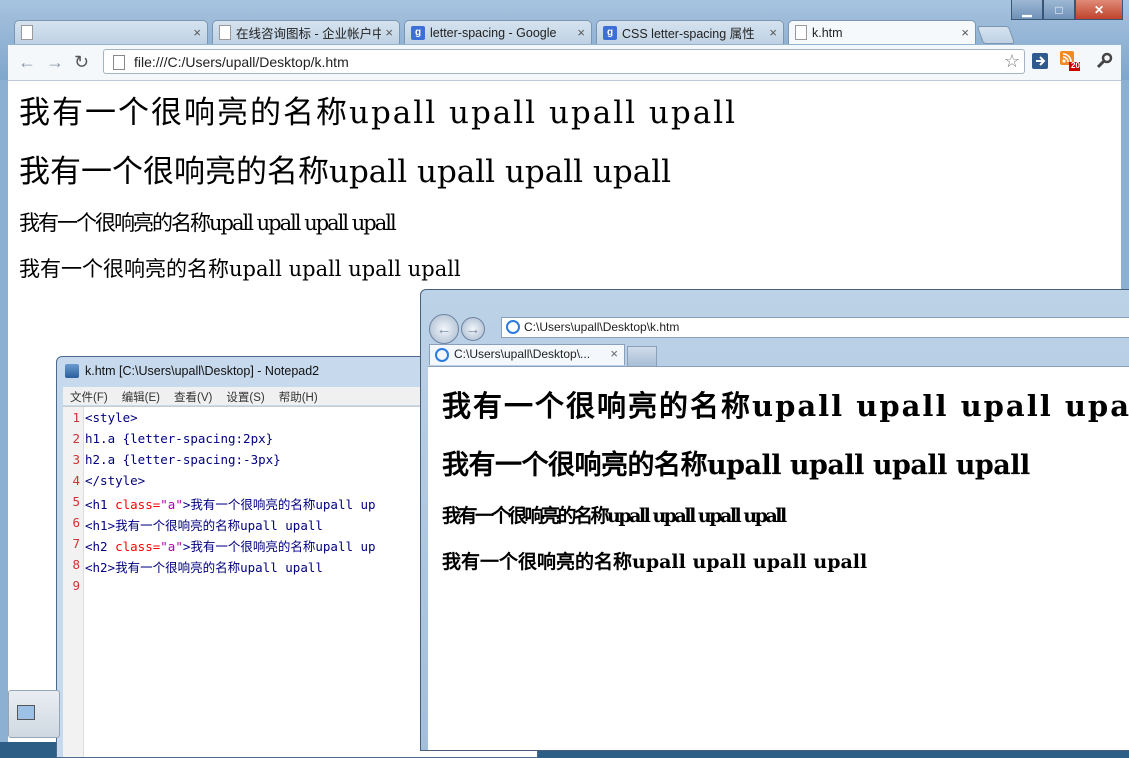 This screenshot has height=758, width=1129. I want to click on code-line: 3 h2.a {letter-spacing:-3px}, so click(172, 462).